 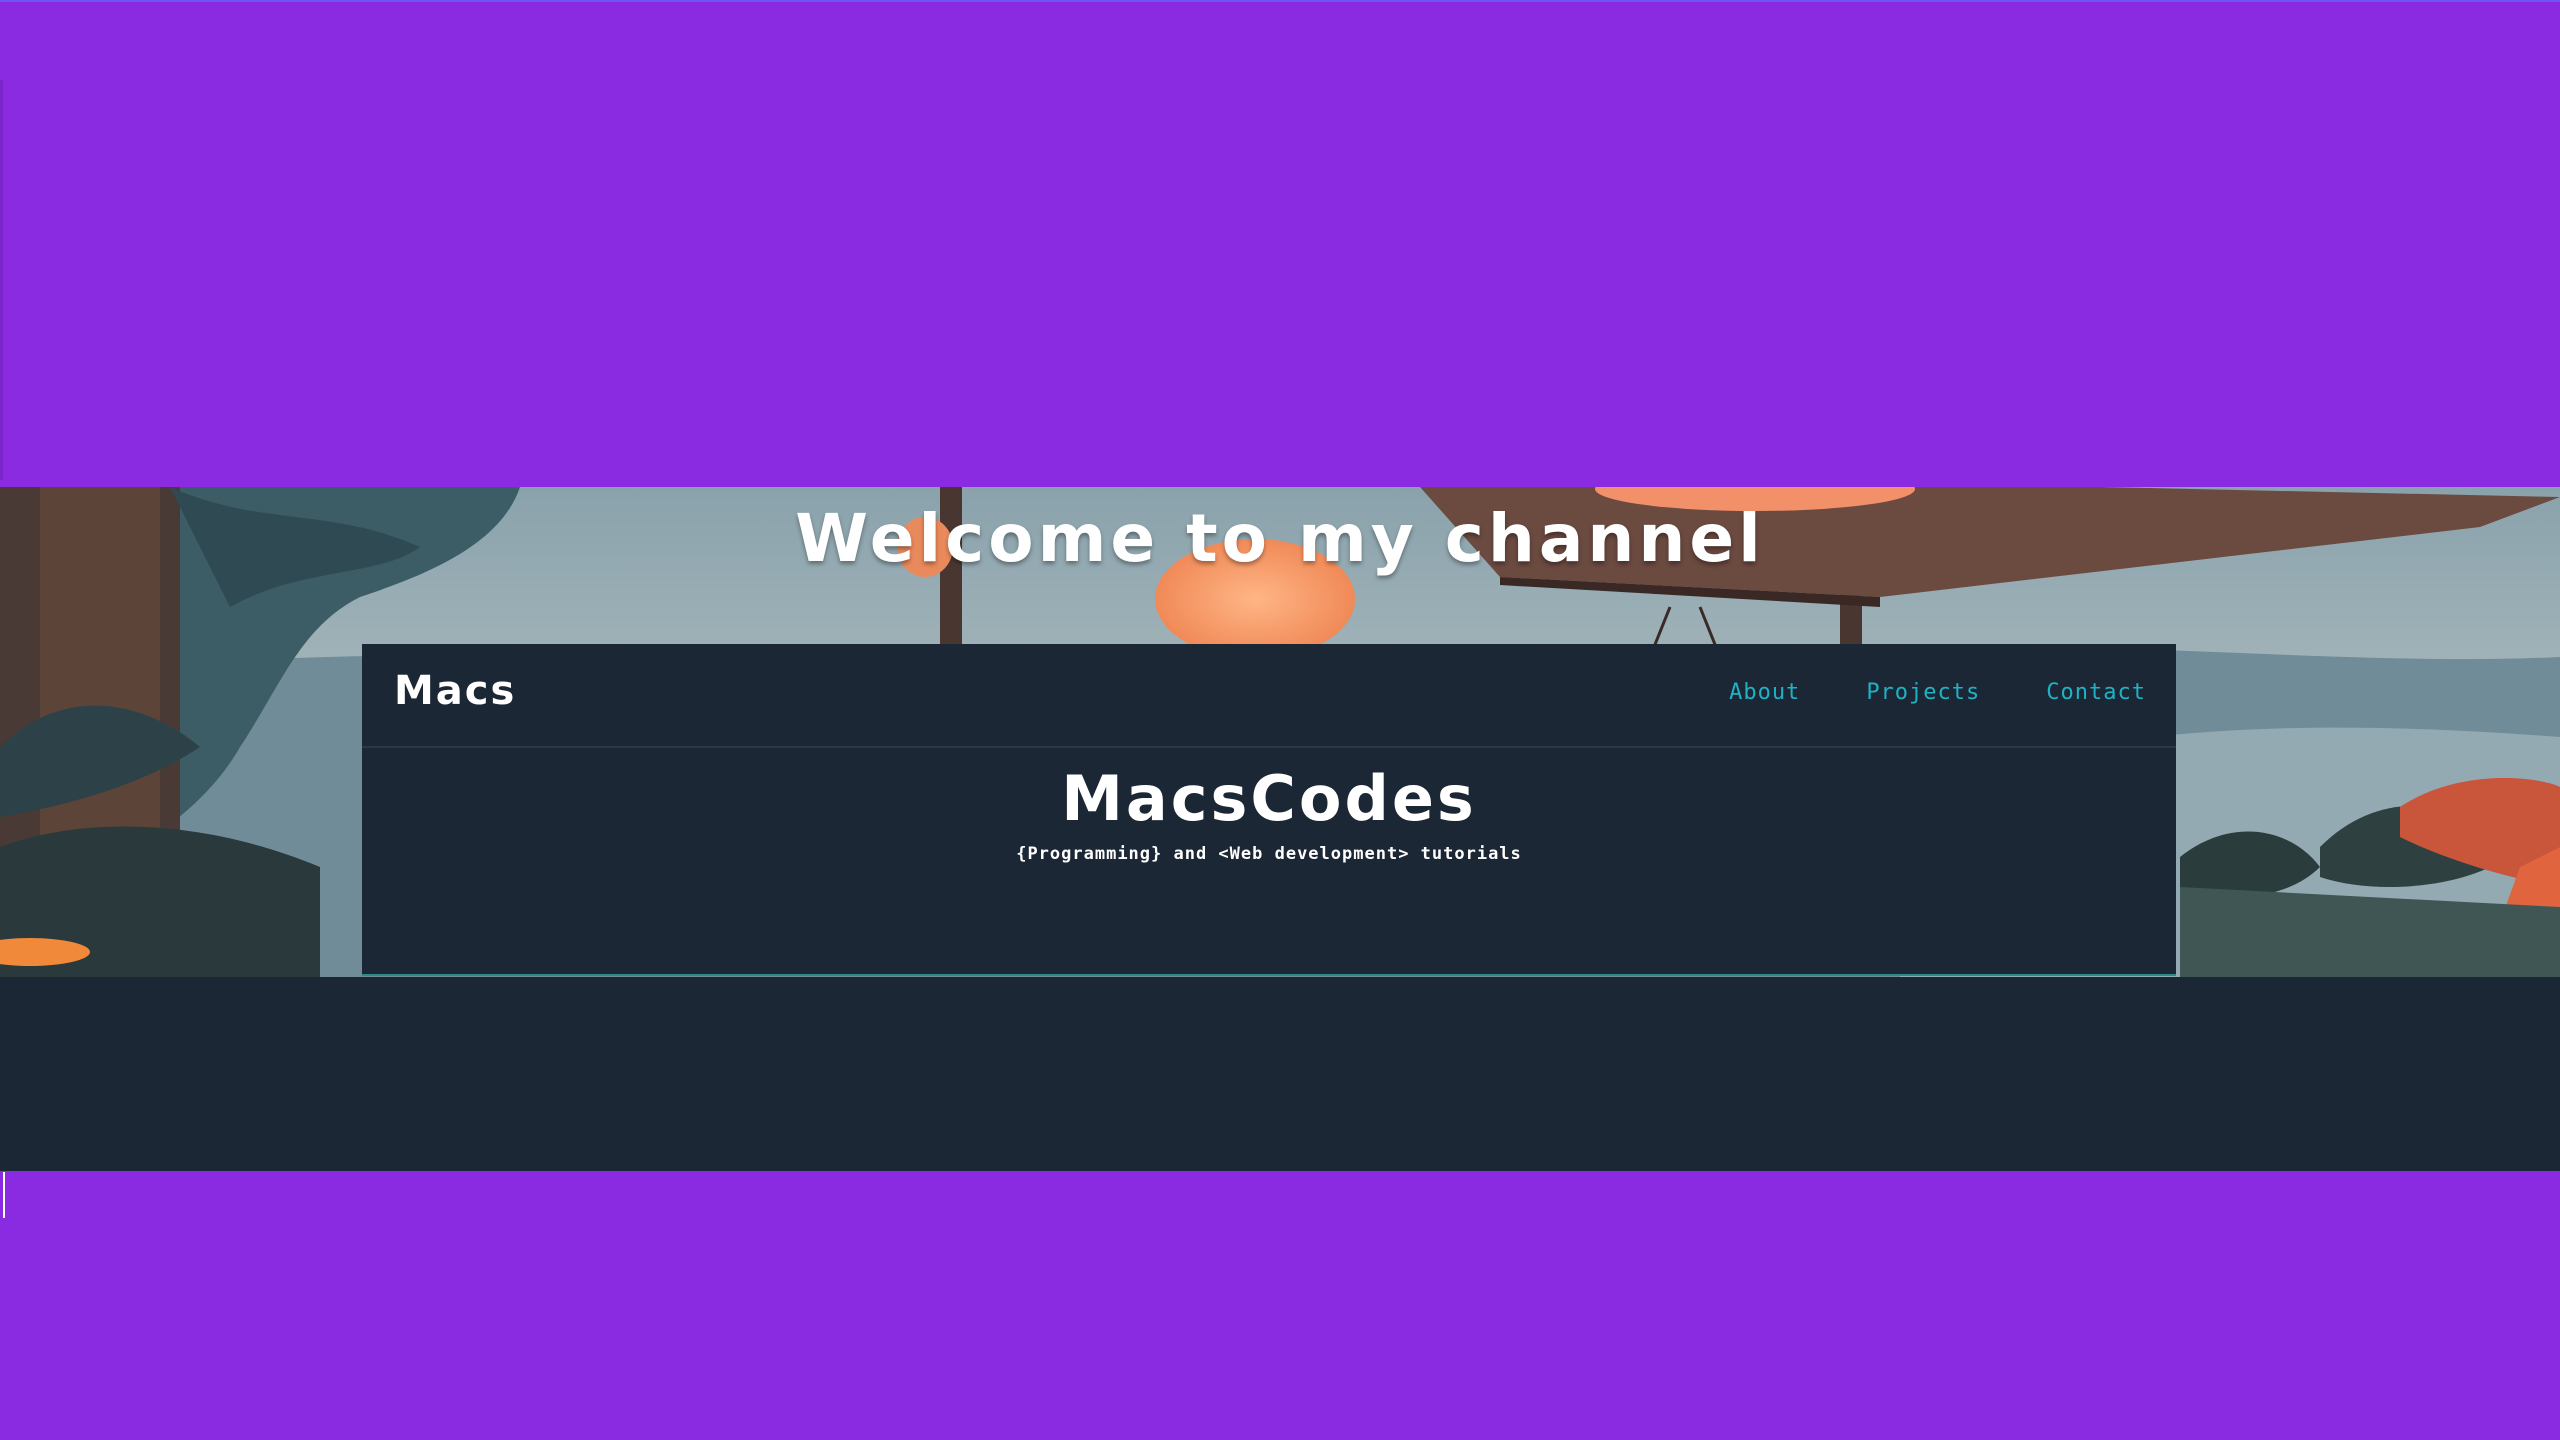 What do you see at coordinates (1, 280) in the screenshot?
I see `left-edge-line` at bounding box center [1, 280].